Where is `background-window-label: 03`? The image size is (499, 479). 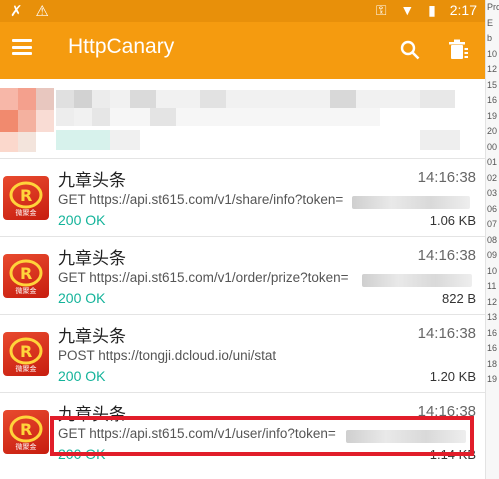 background-window-label: 03 is located at coordinates (492, 193).